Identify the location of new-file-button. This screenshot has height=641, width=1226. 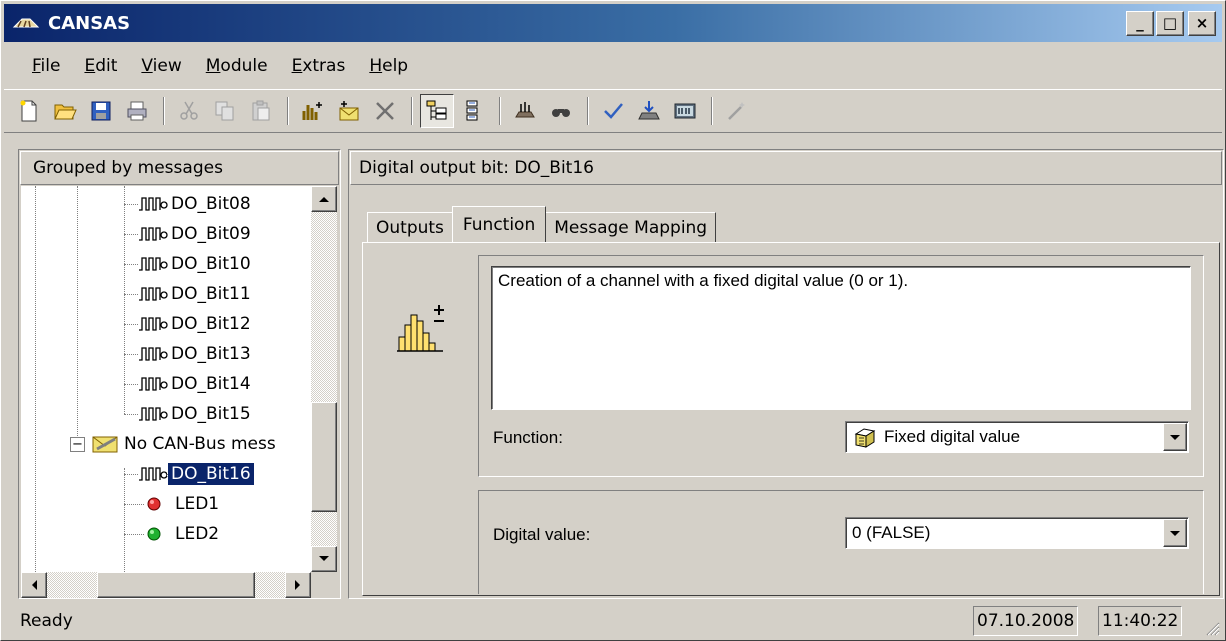
(29, 111).